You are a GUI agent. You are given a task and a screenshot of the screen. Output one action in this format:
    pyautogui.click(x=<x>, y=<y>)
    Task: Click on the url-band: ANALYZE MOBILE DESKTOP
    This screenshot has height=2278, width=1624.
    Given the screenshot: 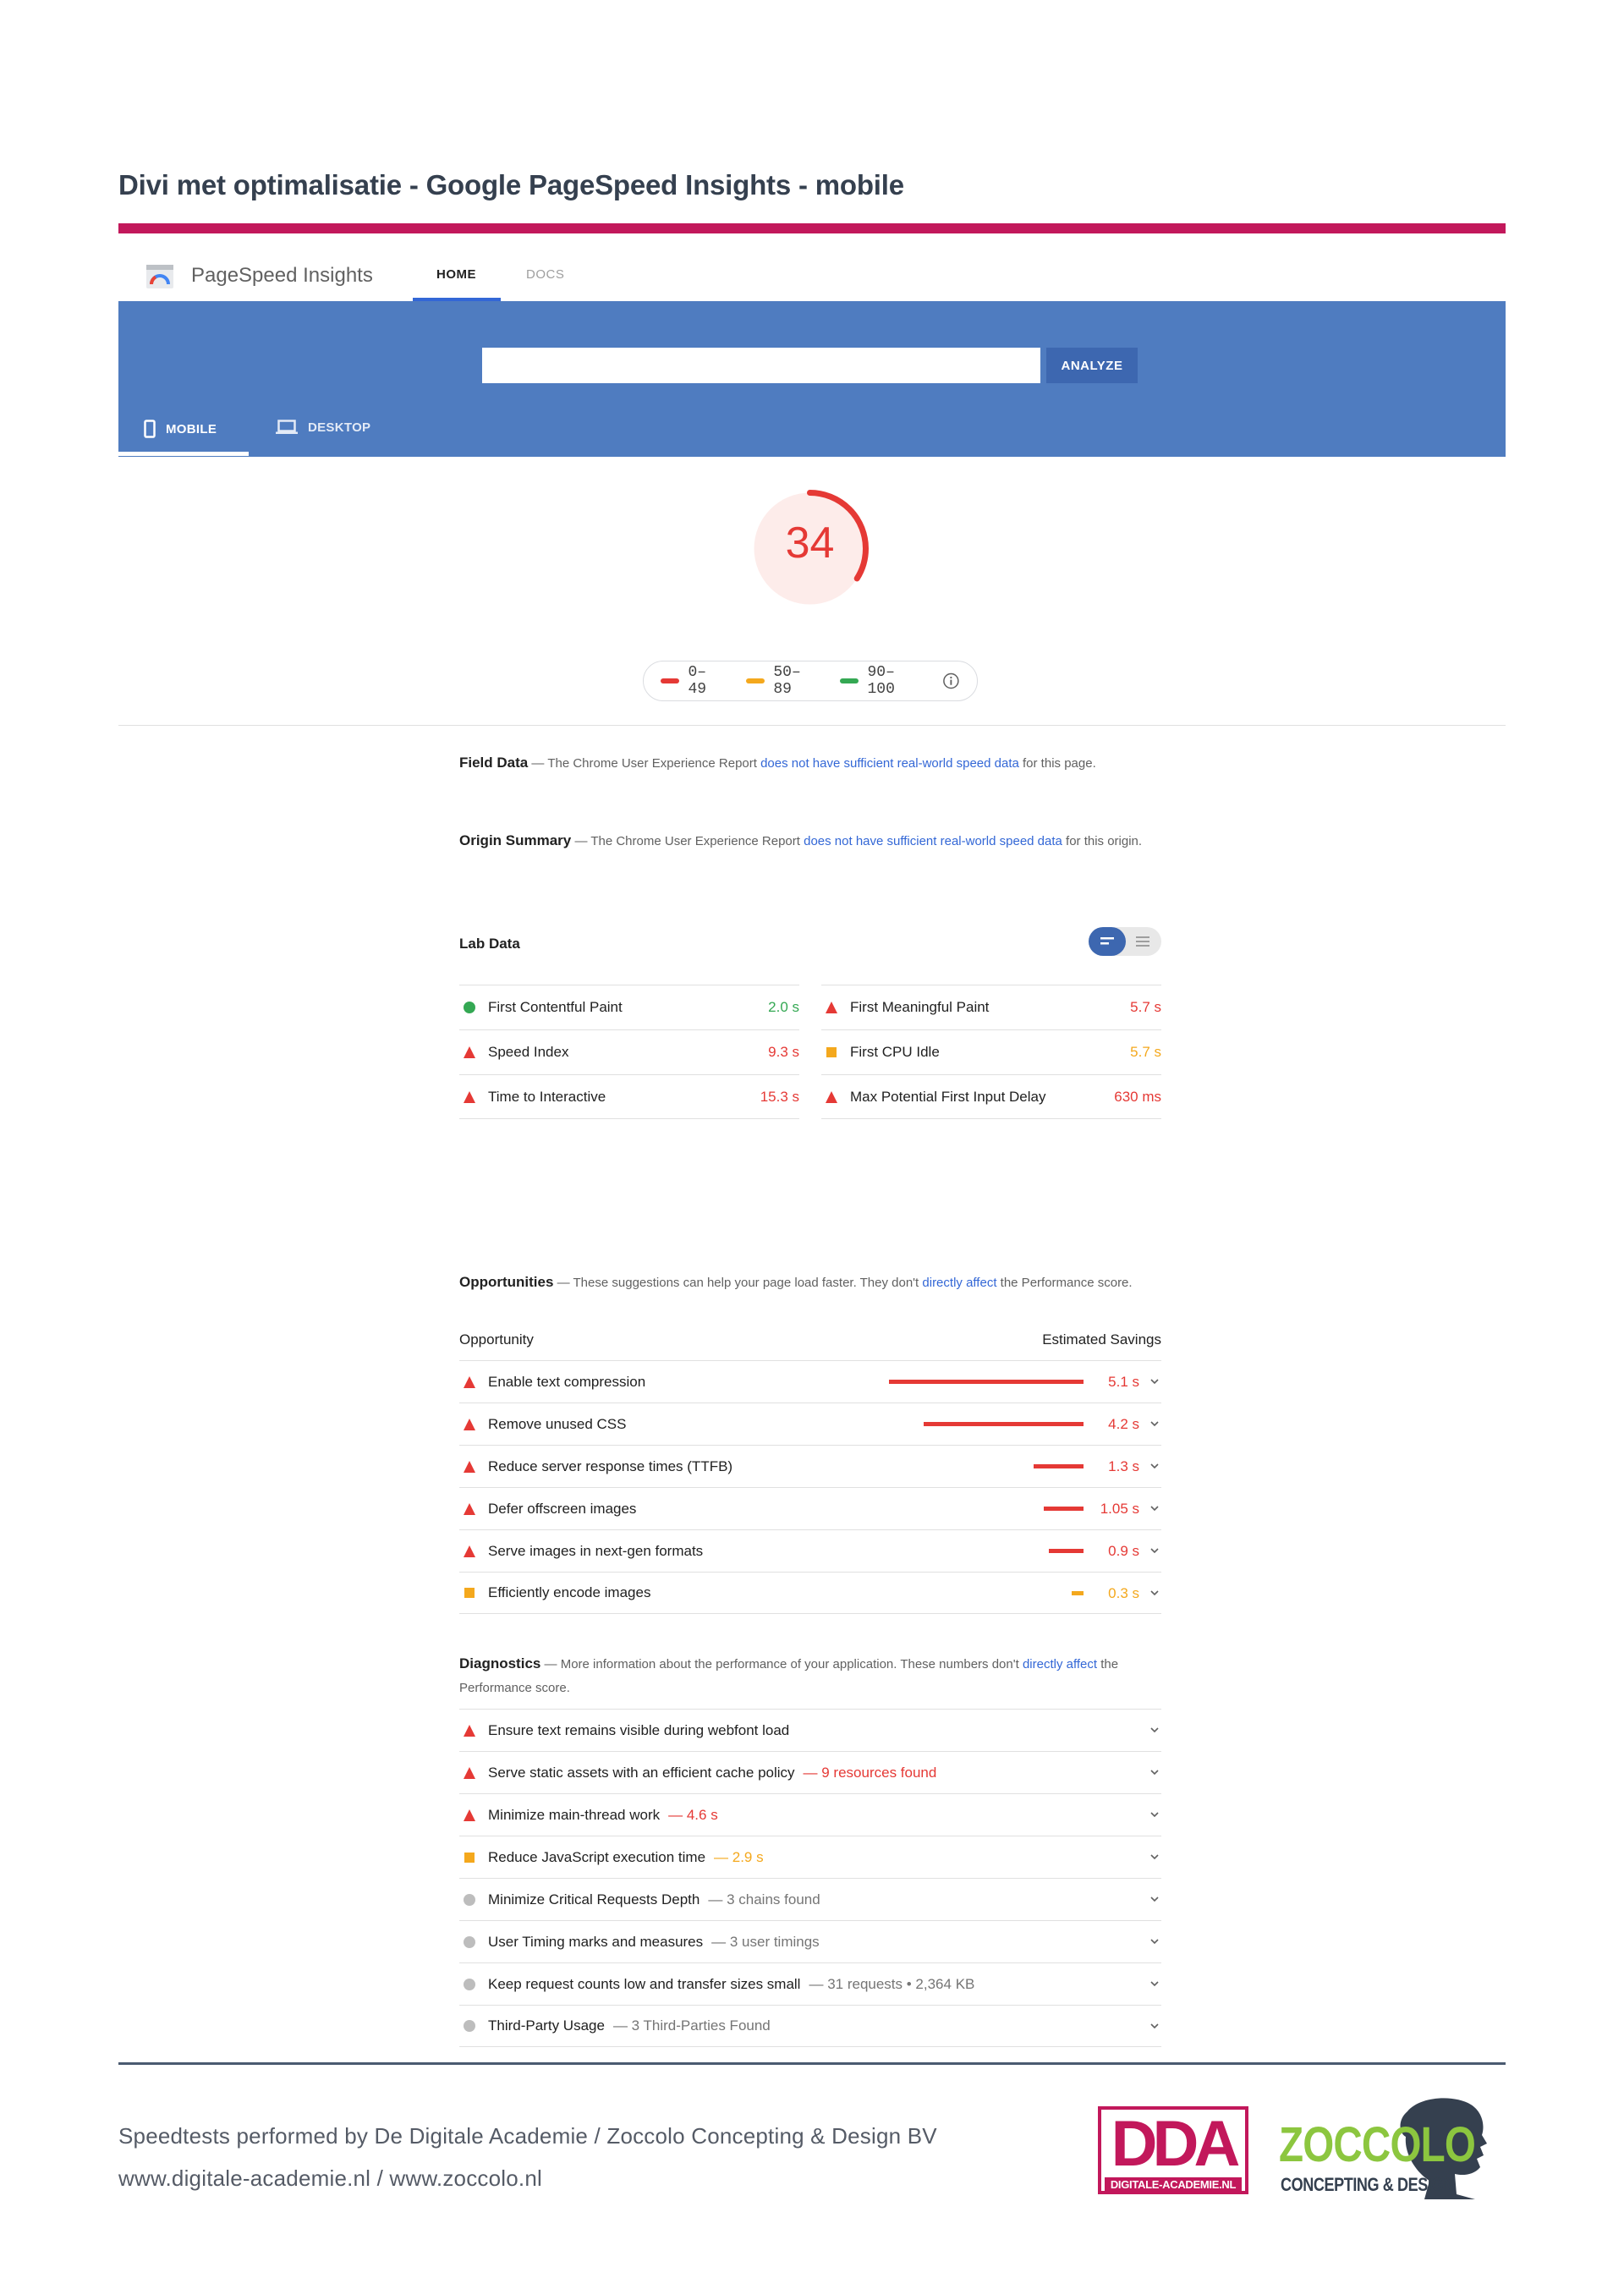 What is the action you would take?
    pyautogui.click(x=812, y=379)
    